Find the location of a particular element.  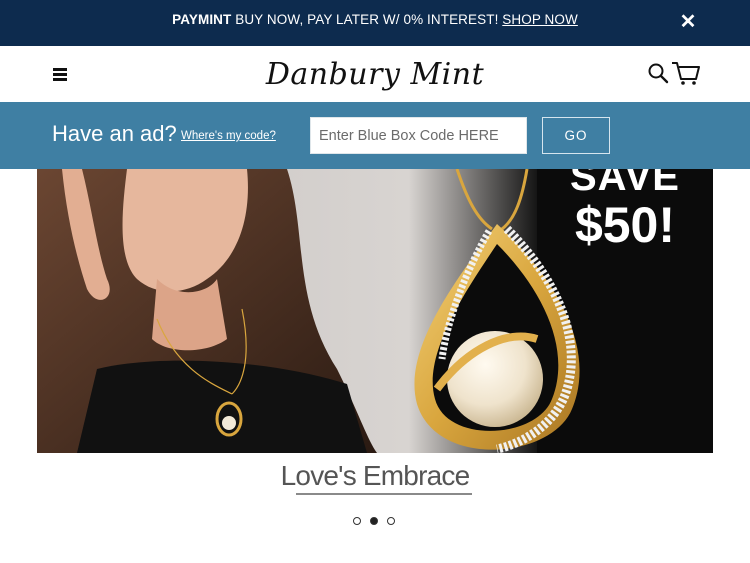

carousel-dots is located at coordinates (376, 522).